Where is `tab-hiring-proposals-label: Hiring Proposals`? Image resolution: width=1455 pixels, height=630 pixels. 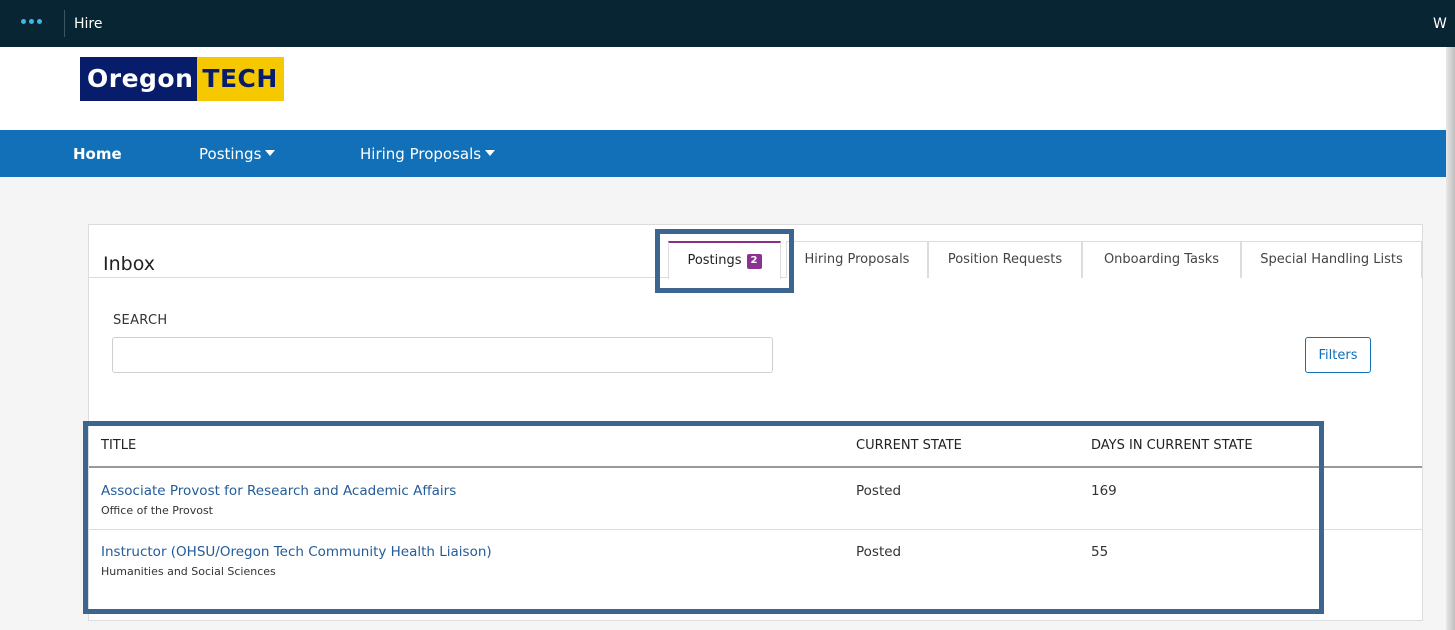
tab-hiring-proposals-label: Hiring Proposals is located at coordinates (857, 259).